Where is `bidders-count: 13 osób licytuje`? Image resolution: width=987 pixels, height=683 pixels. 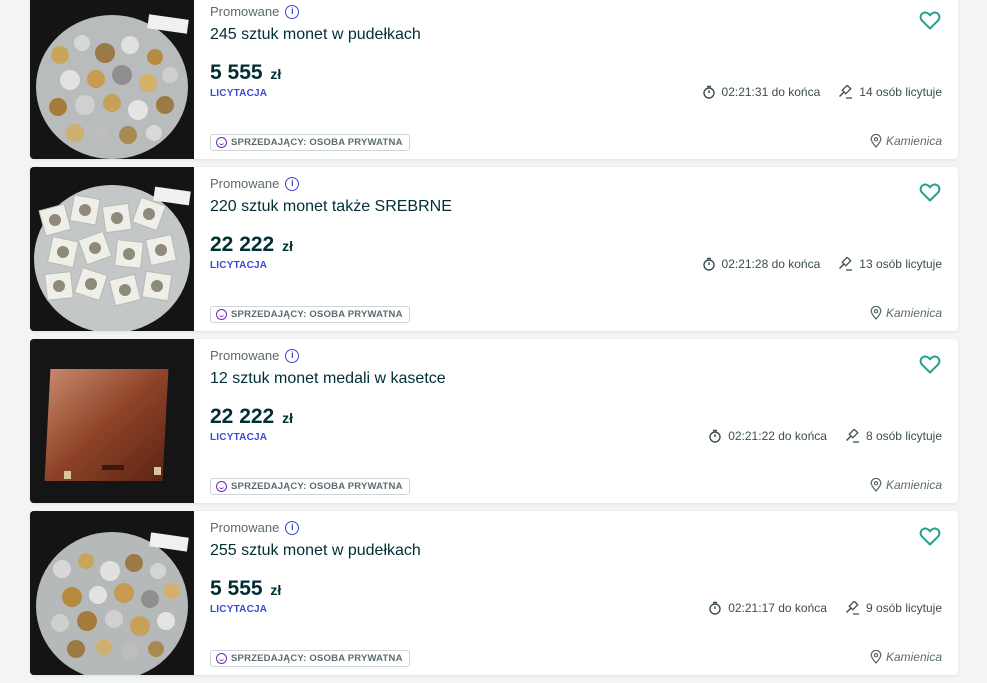 bidders-count: 13 osób licytuje is located at coordinates (900, 264).